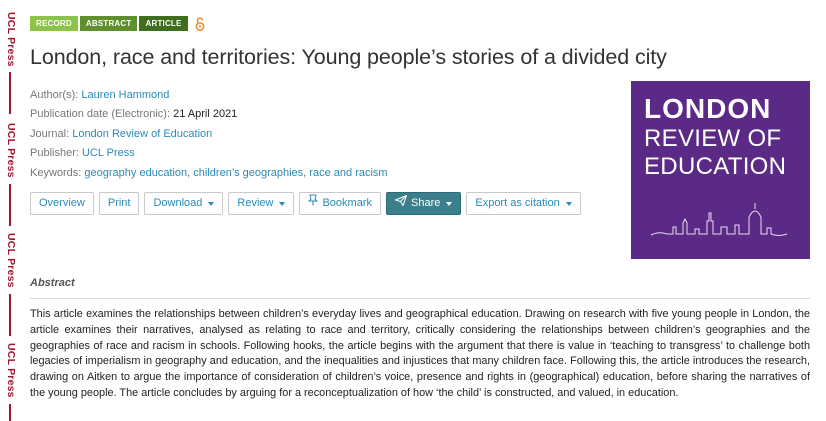  Describe the element at coordinates (100, 114) in the screenshot. I see `pubdate-label: Publication date (Electronic):` at that location.